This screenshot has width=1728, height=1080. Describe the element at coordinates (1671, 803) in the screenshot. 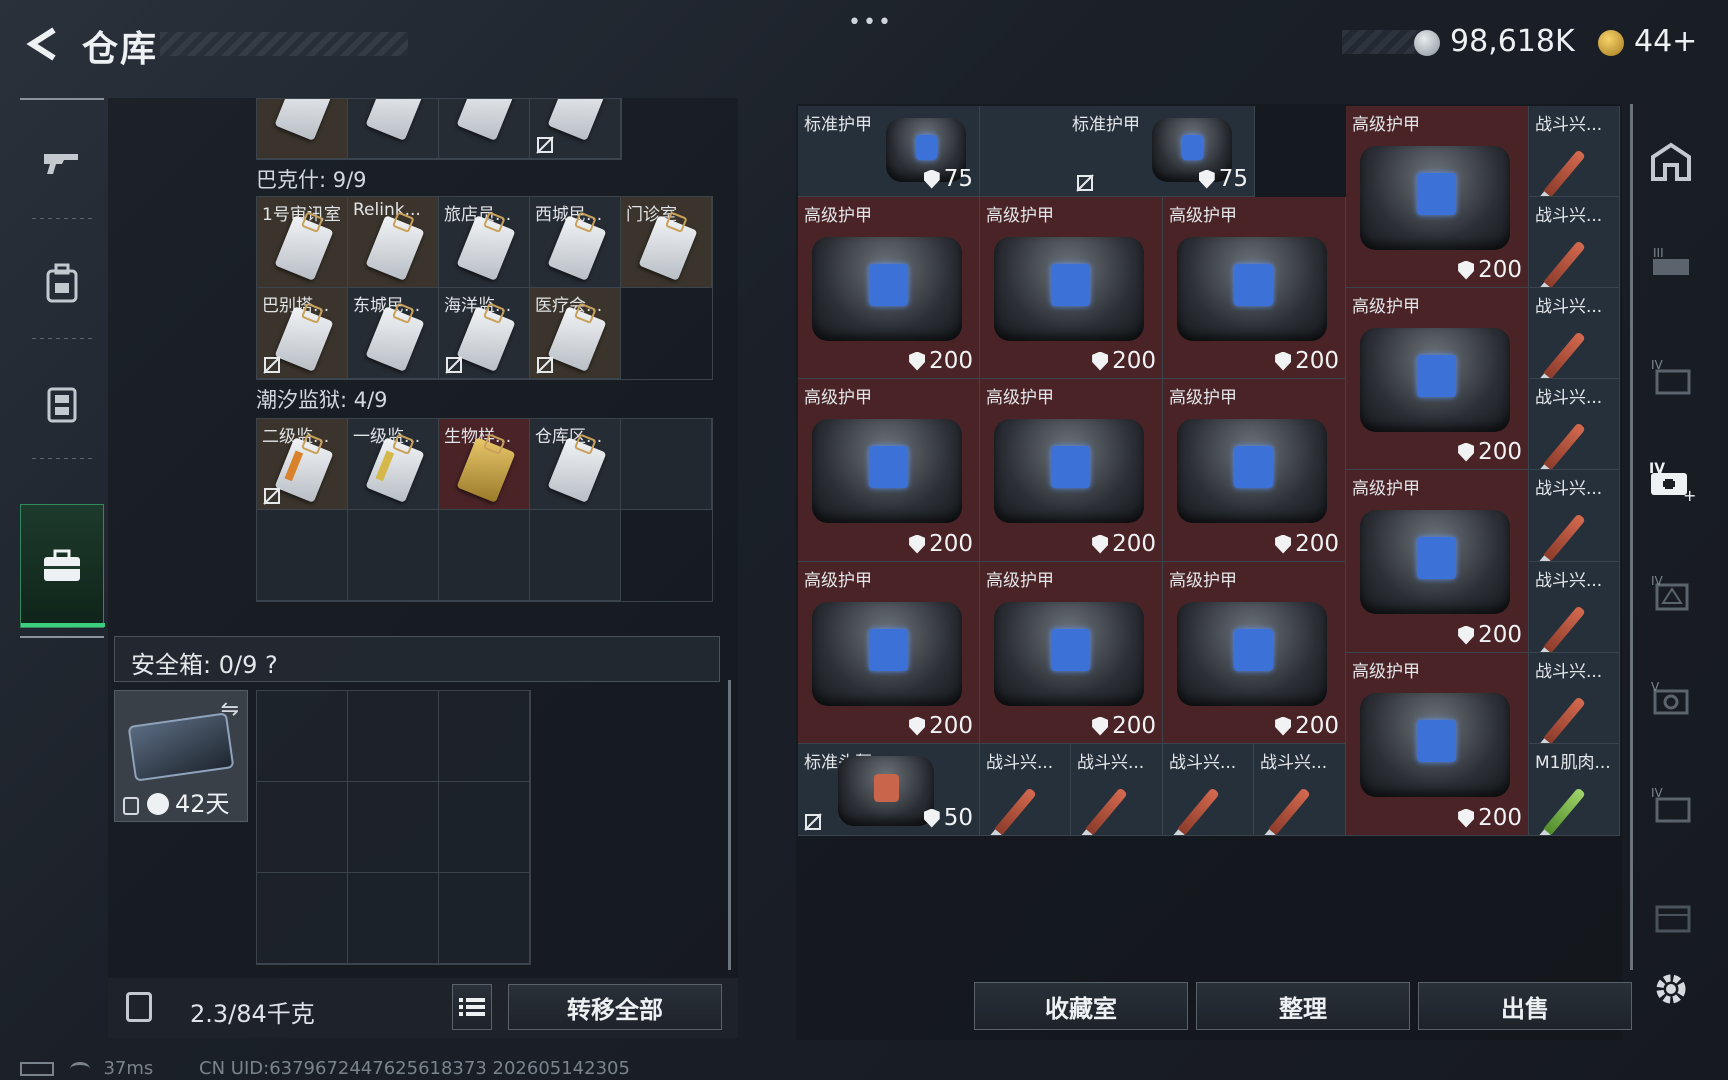

I see `stash-page-4c-icon: IV` at that location.